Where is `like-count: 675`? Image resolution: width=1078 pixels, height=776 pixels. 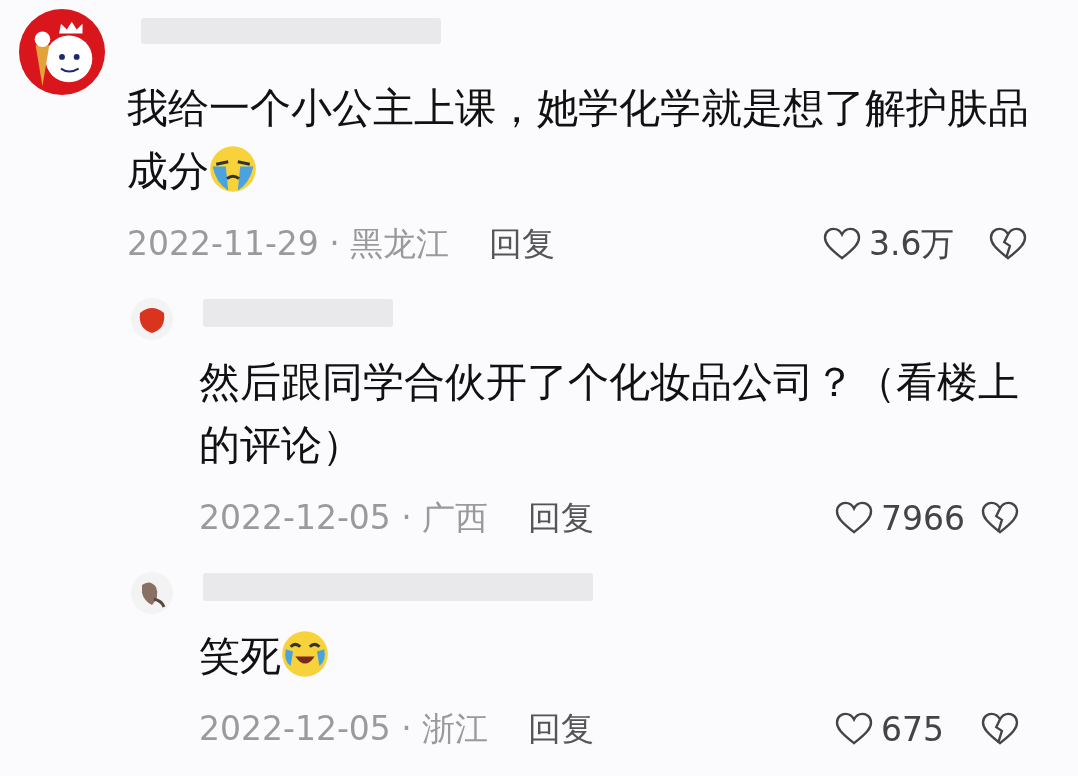
like-count: 675 is located at coordinates (913, 729).